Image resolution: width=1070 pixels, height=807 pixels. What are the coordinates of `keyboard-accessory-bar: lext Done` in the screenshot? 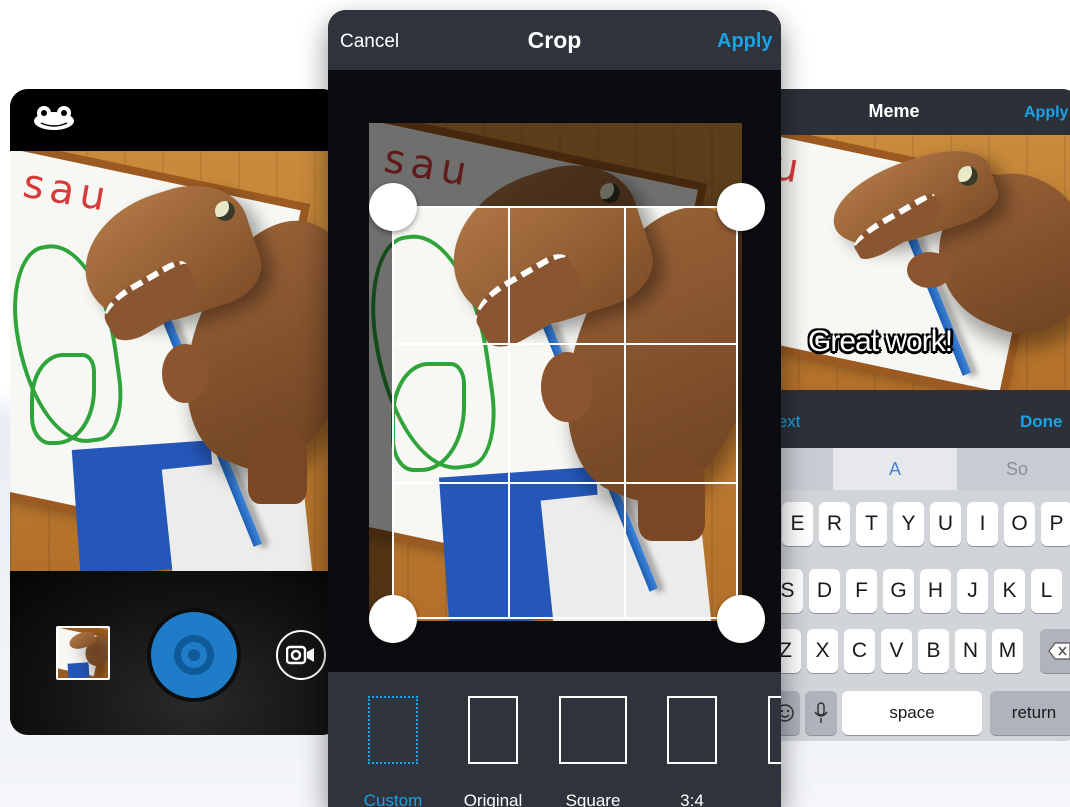 It's located at (915, 419).